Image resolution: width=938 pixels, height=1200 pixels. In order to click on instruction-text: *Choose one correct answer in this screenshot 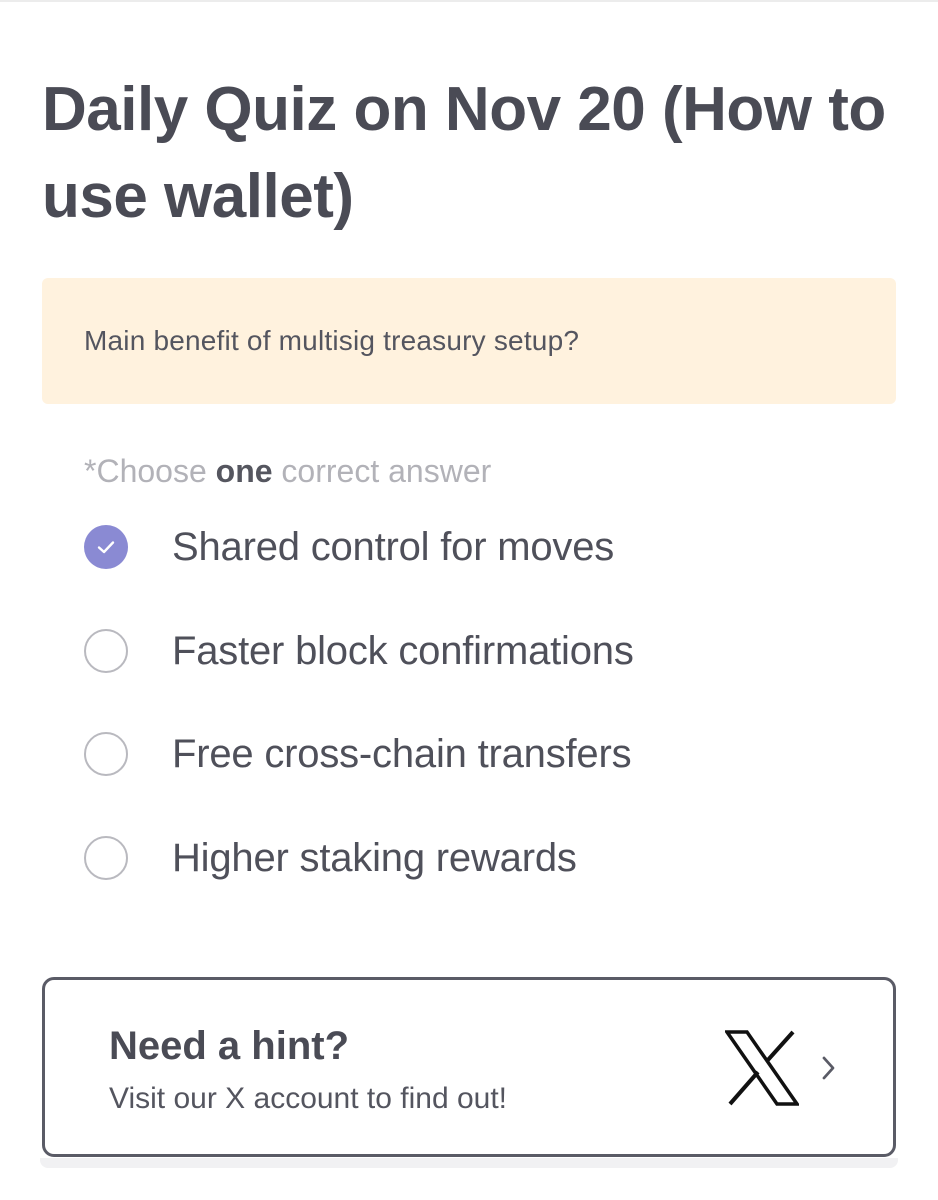, I will do `click(287, 471)`.